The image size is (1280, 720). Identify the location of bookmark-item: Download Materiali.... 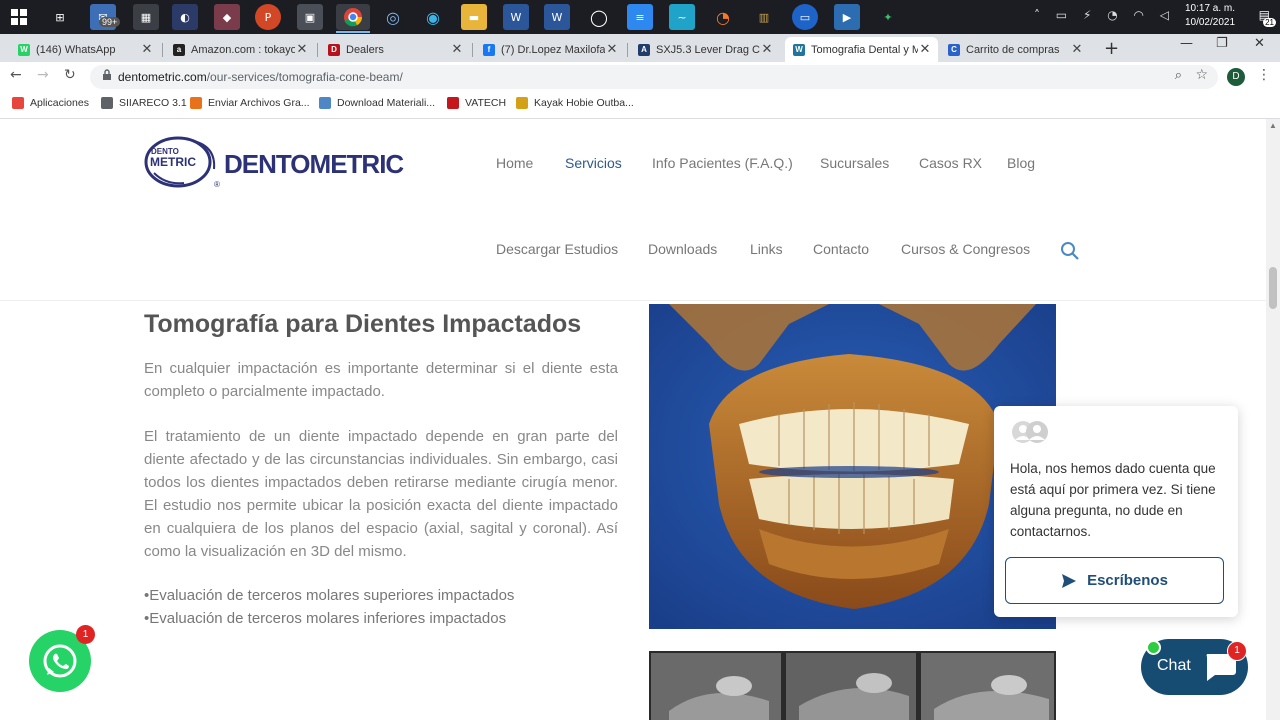
(377, 103).